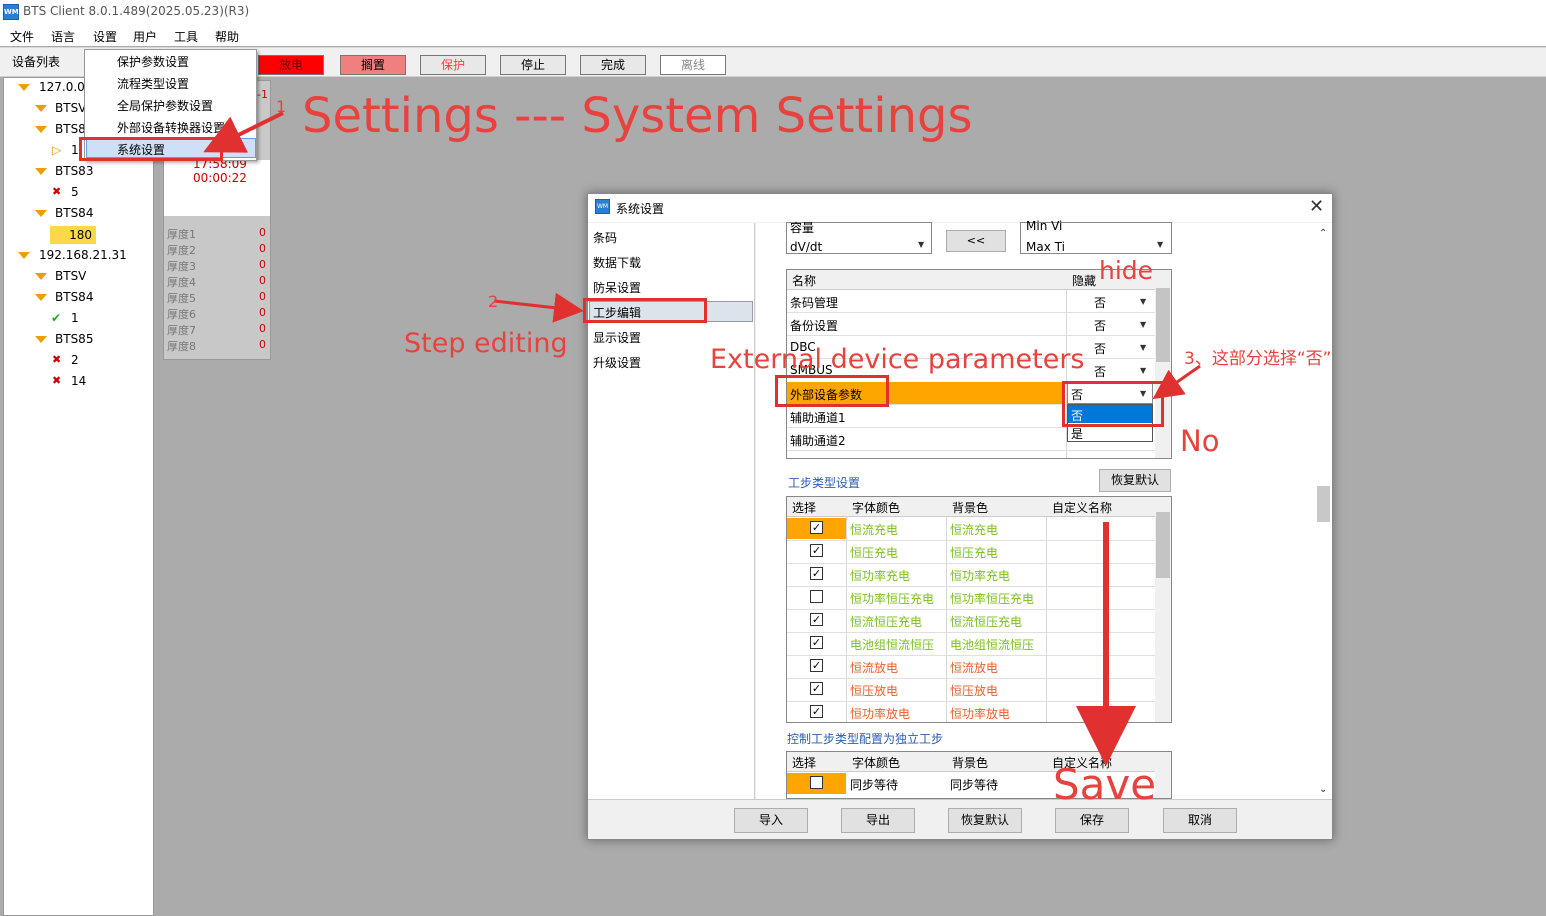 The height and width of the screenshot is (916, 1546). What do you see at coordinates (538, 307) in the screenshot?
I see `arrow-2-icon` at bounding box center [538, 307].